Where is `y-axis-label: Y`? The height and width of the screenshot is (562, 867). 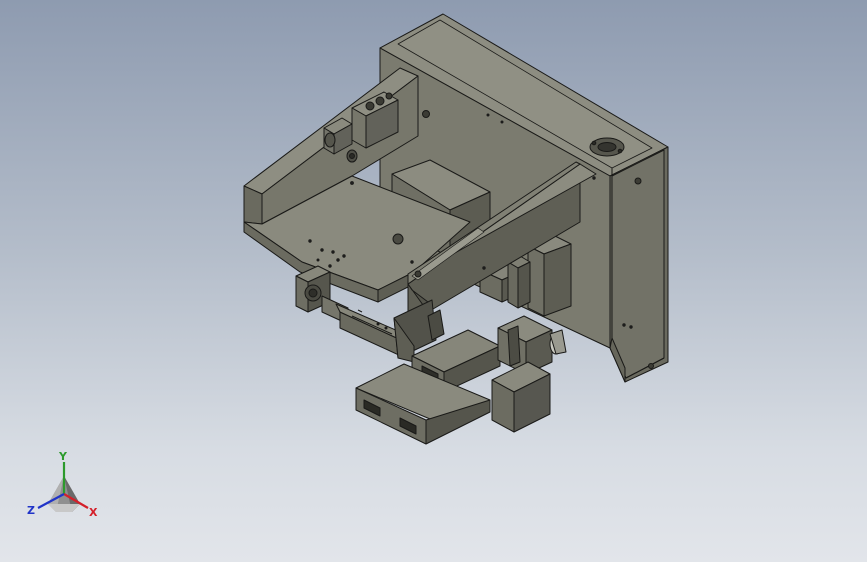
y-axis-label: Y is located at coordinates (63, 456).